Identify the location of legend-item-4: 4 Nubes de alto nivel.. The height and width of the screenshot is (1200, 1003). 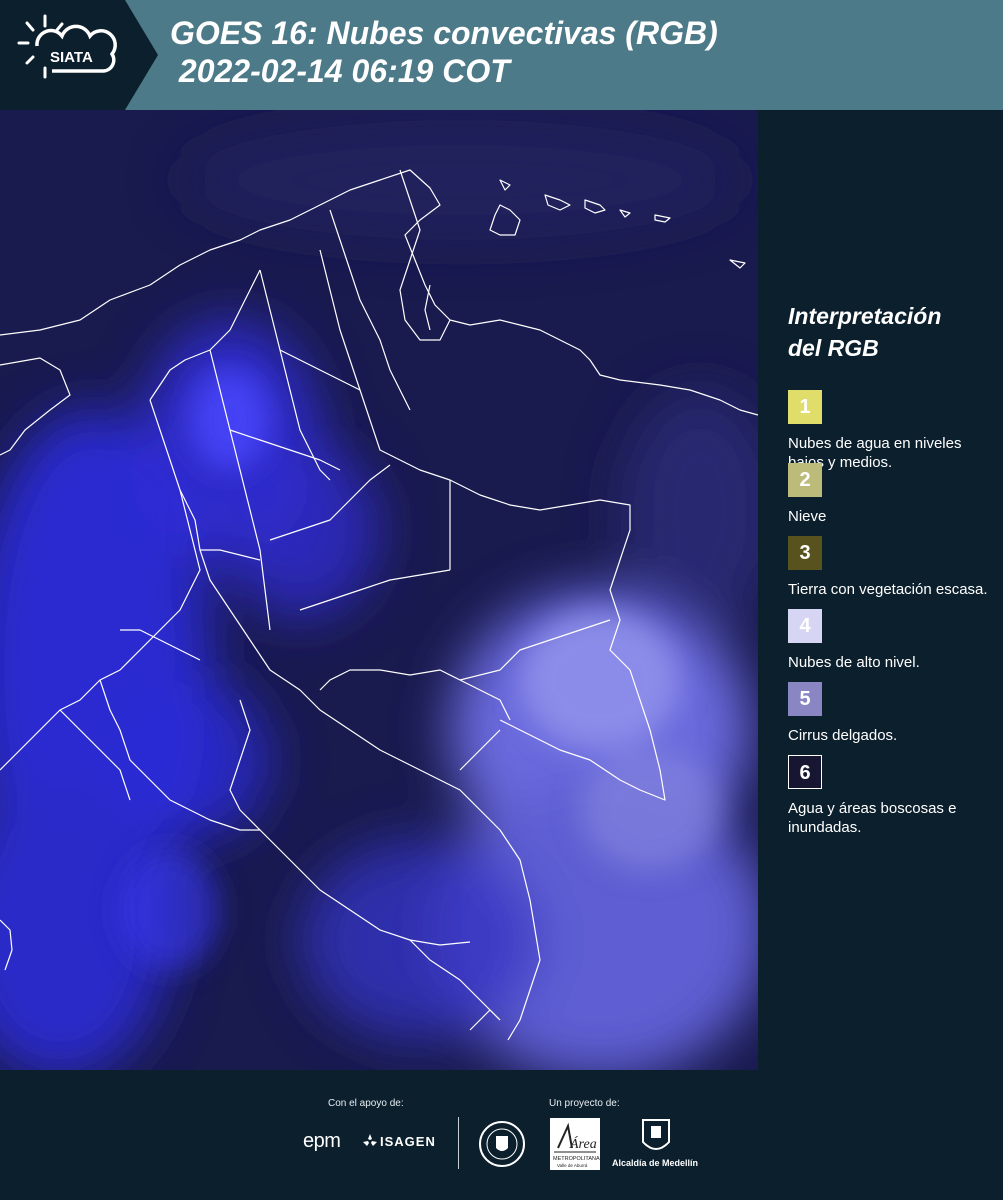
(893, 645).